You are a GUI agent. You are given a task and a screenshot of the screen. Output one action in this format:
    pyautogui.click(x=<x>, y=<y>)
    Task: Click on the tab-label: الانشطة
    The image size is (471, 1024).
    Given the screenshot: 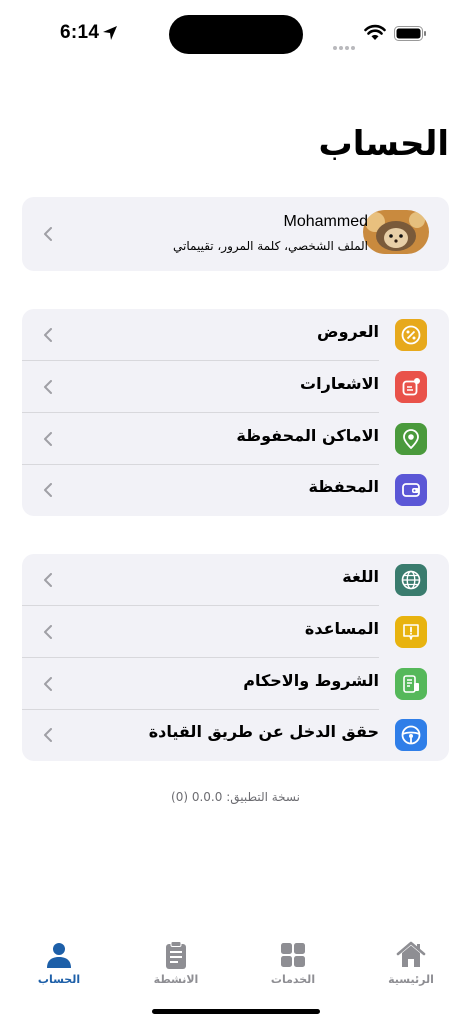 What is the action you would take?
    pyautogui.click(x=176, y=979)
    